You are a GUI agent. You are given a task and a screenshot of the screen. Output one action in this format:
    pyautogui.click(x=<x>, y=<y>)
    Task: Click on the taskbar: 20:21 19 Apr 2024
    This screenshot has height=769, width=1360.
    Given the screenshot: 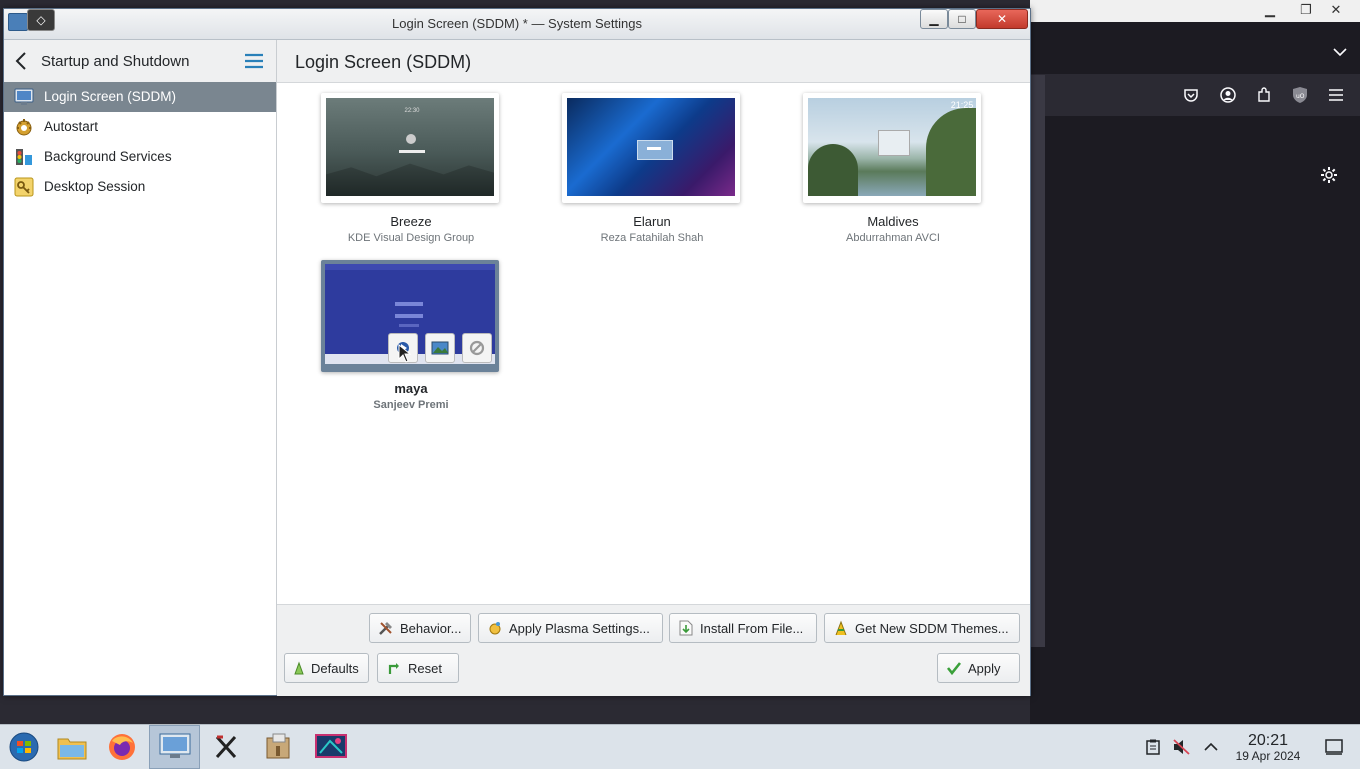 What is the action you would take?
    pyautogui.click(x=680, y=746)
    